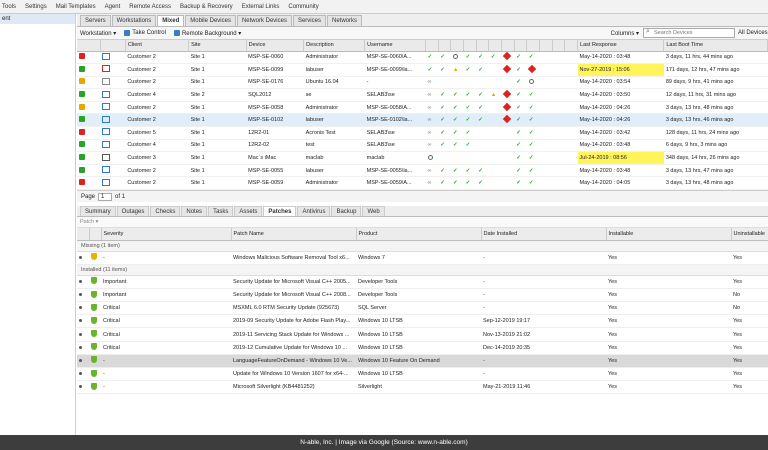 This screenshot has height=450, width=768. I want to click on col-severity: Severity, so click(166, 234).